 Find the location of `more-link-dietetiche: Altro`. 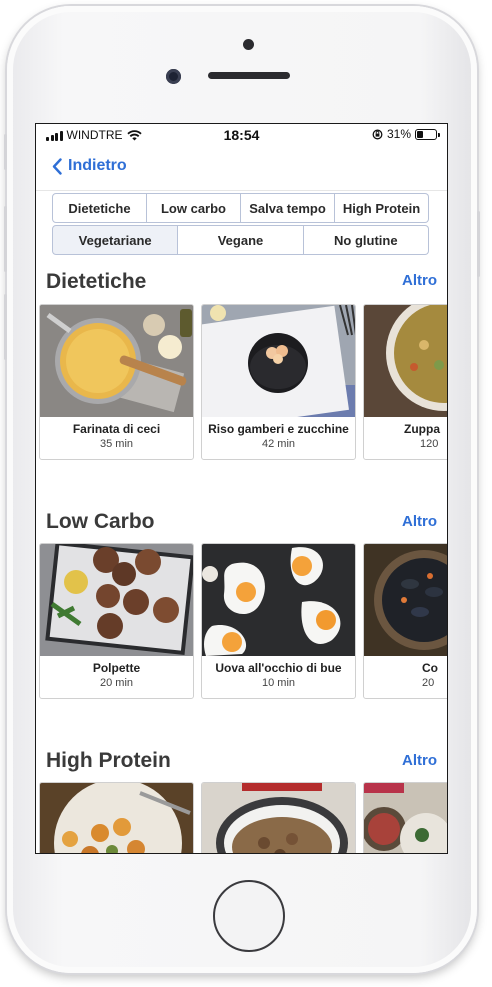

more-link-dietetiche: Altro is located at coordinates (419, 280).